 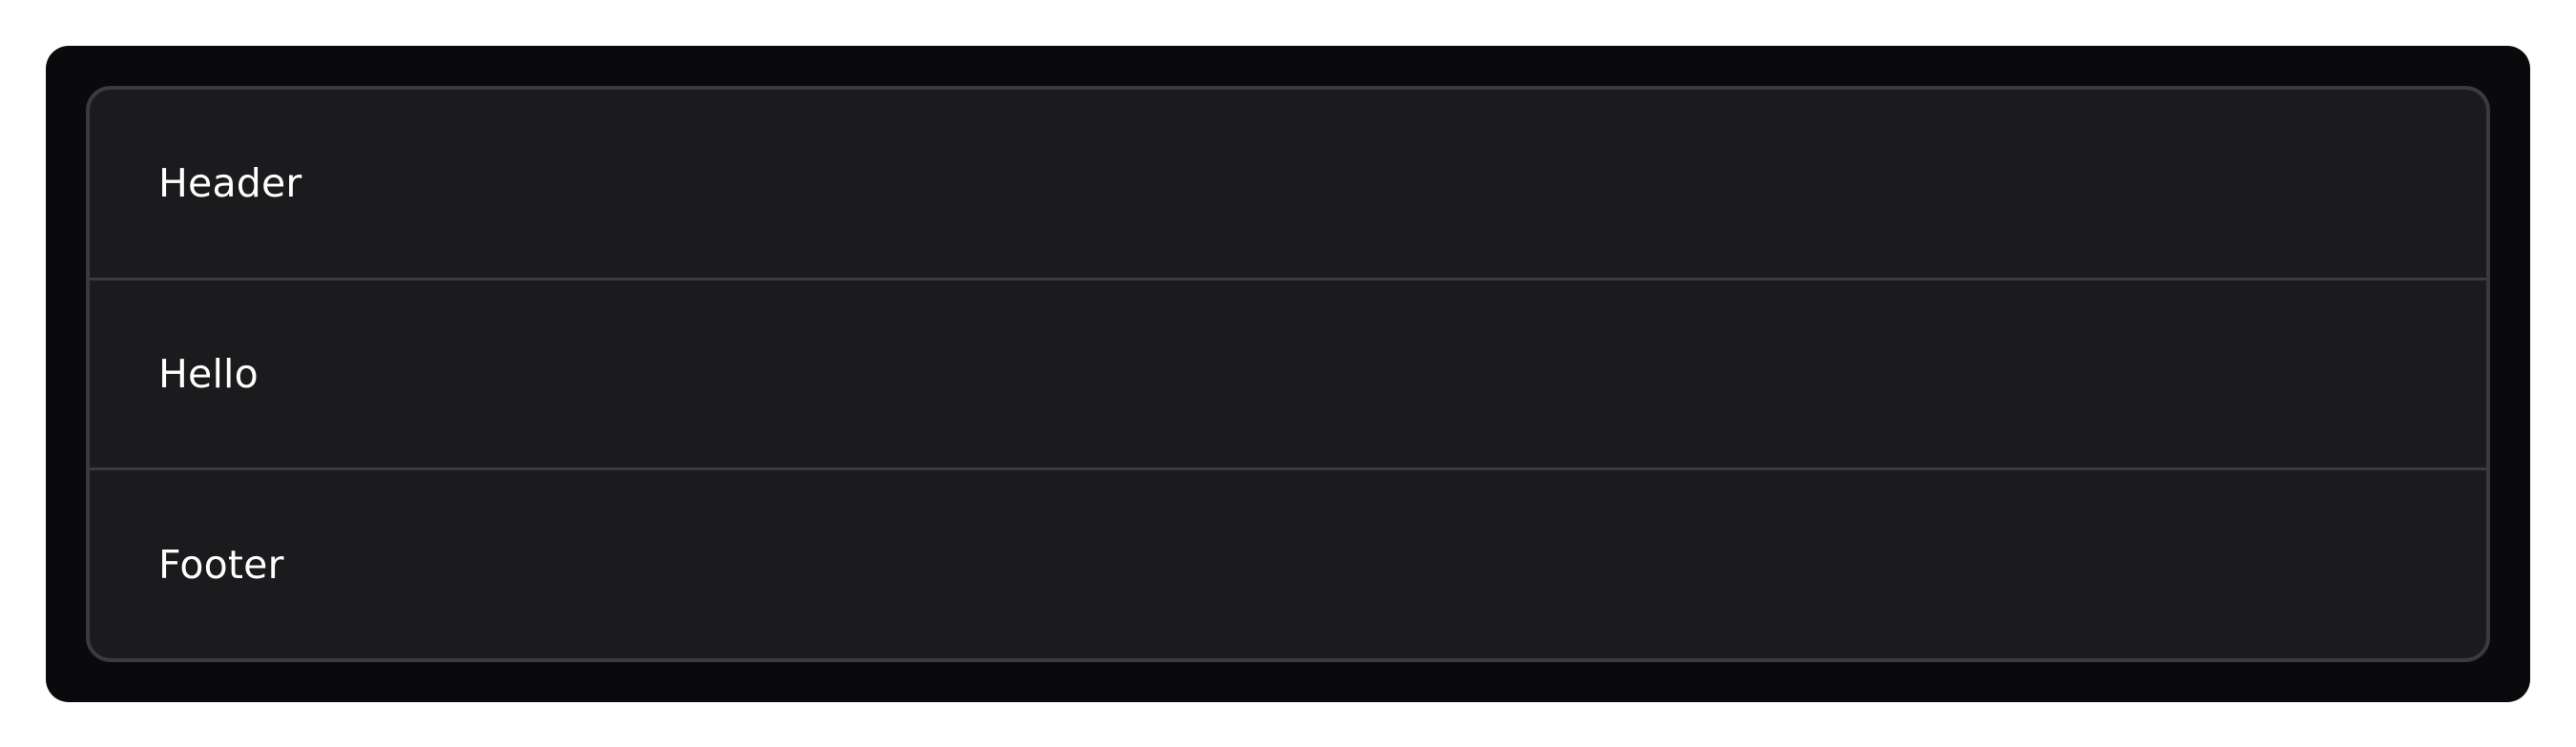 I want to click on card-footer-text: Footer, so click(x=221, y=564).